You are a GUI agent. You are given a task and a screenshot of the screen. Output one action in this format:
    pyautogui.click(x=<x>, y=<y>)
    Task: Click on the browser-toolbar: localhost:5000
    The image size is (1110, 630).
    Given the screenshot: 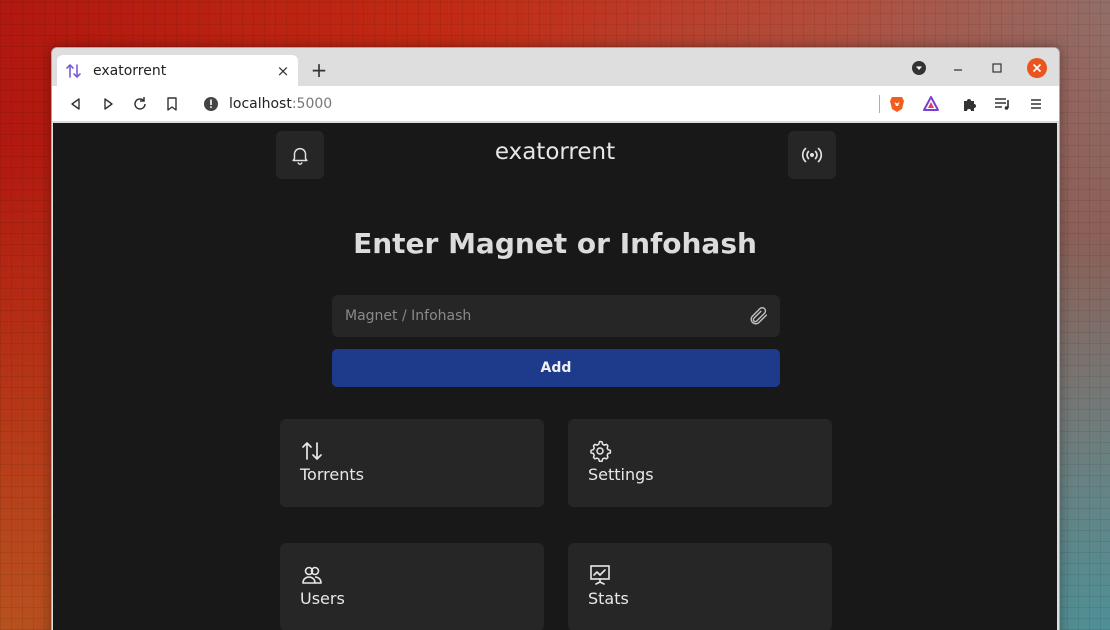 What is the action you would take?
    pyautogui.click(x=555, y=104)
    